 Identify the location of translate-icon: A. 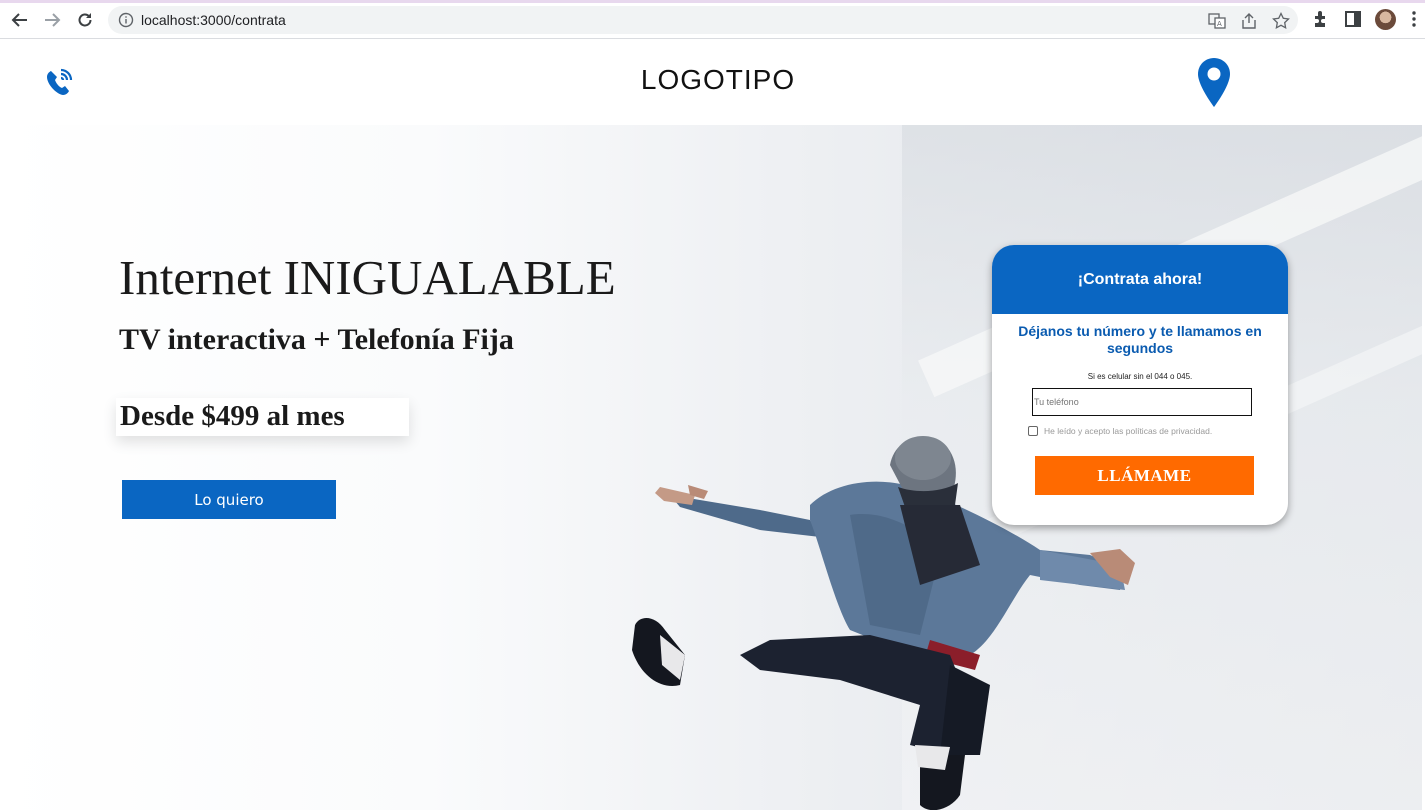
(1217, 21).